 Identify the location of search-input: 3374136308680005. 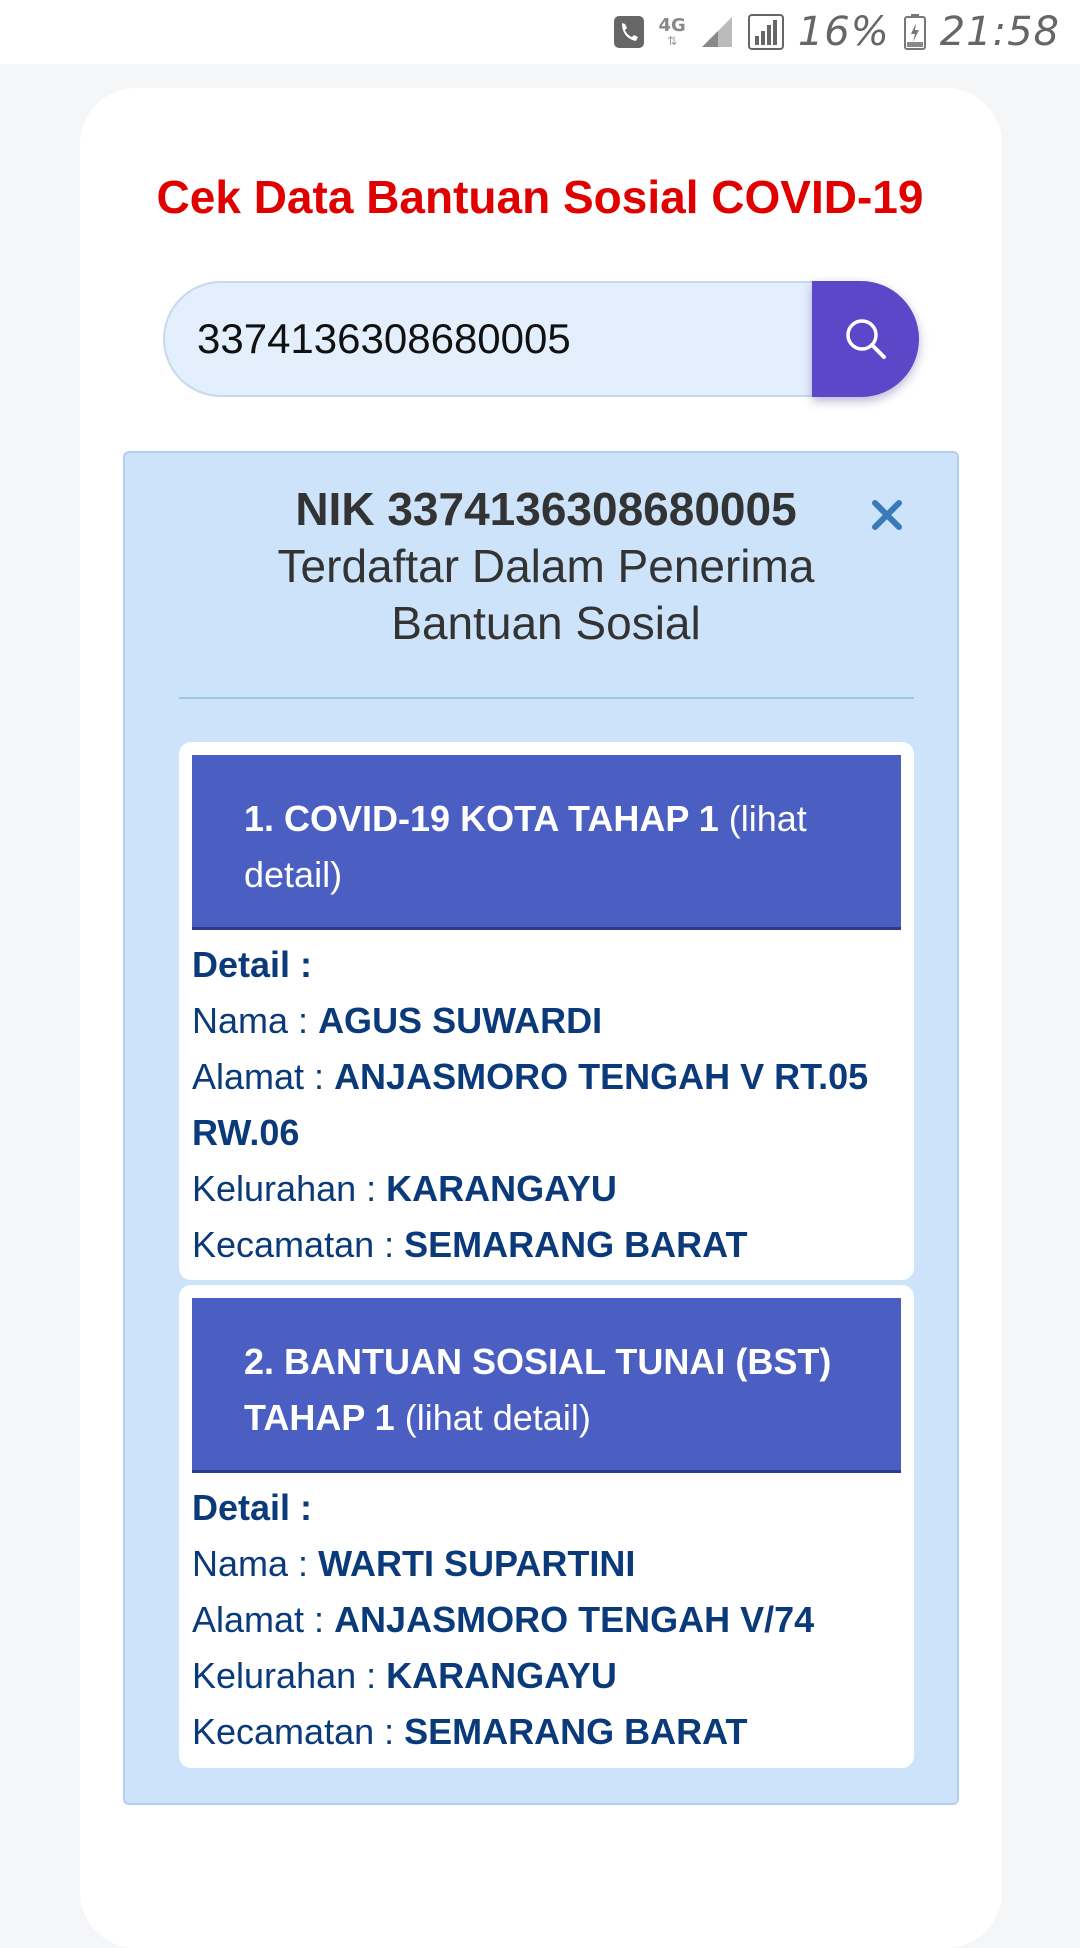
(487, 339).